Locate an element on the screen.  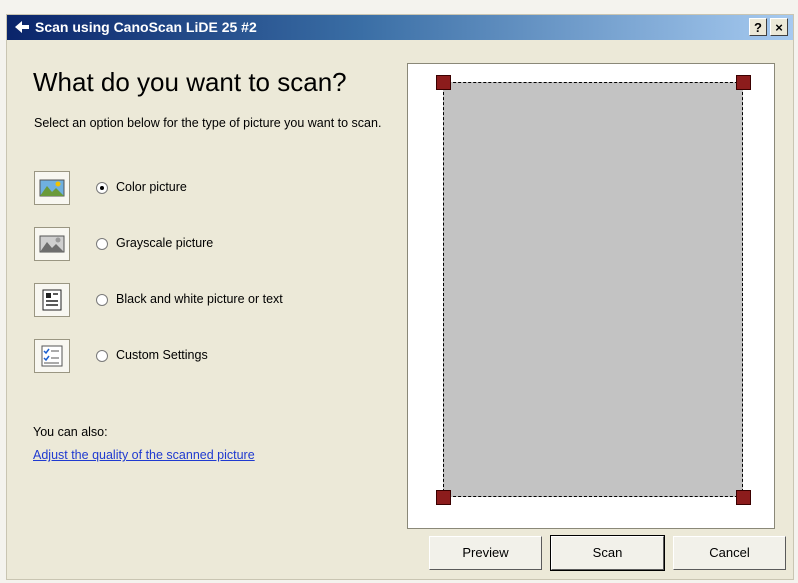
cancel-button: Cancel is located at coordinates (729, 553).